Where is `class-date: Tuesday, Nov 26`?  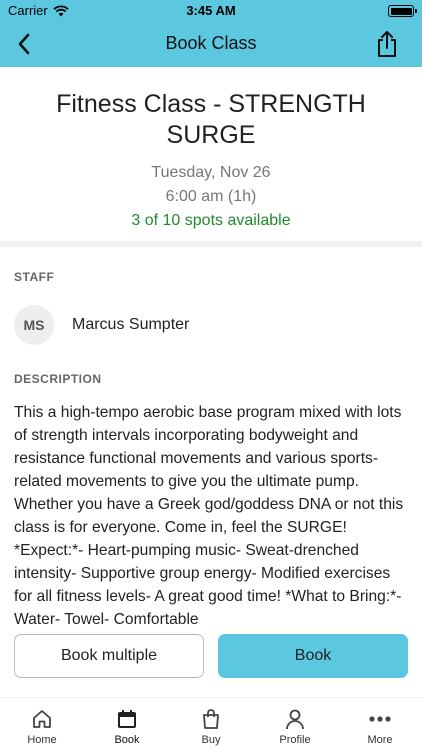
class-date: Tuesday, Nov 26 is located at coordinates (211, 172).